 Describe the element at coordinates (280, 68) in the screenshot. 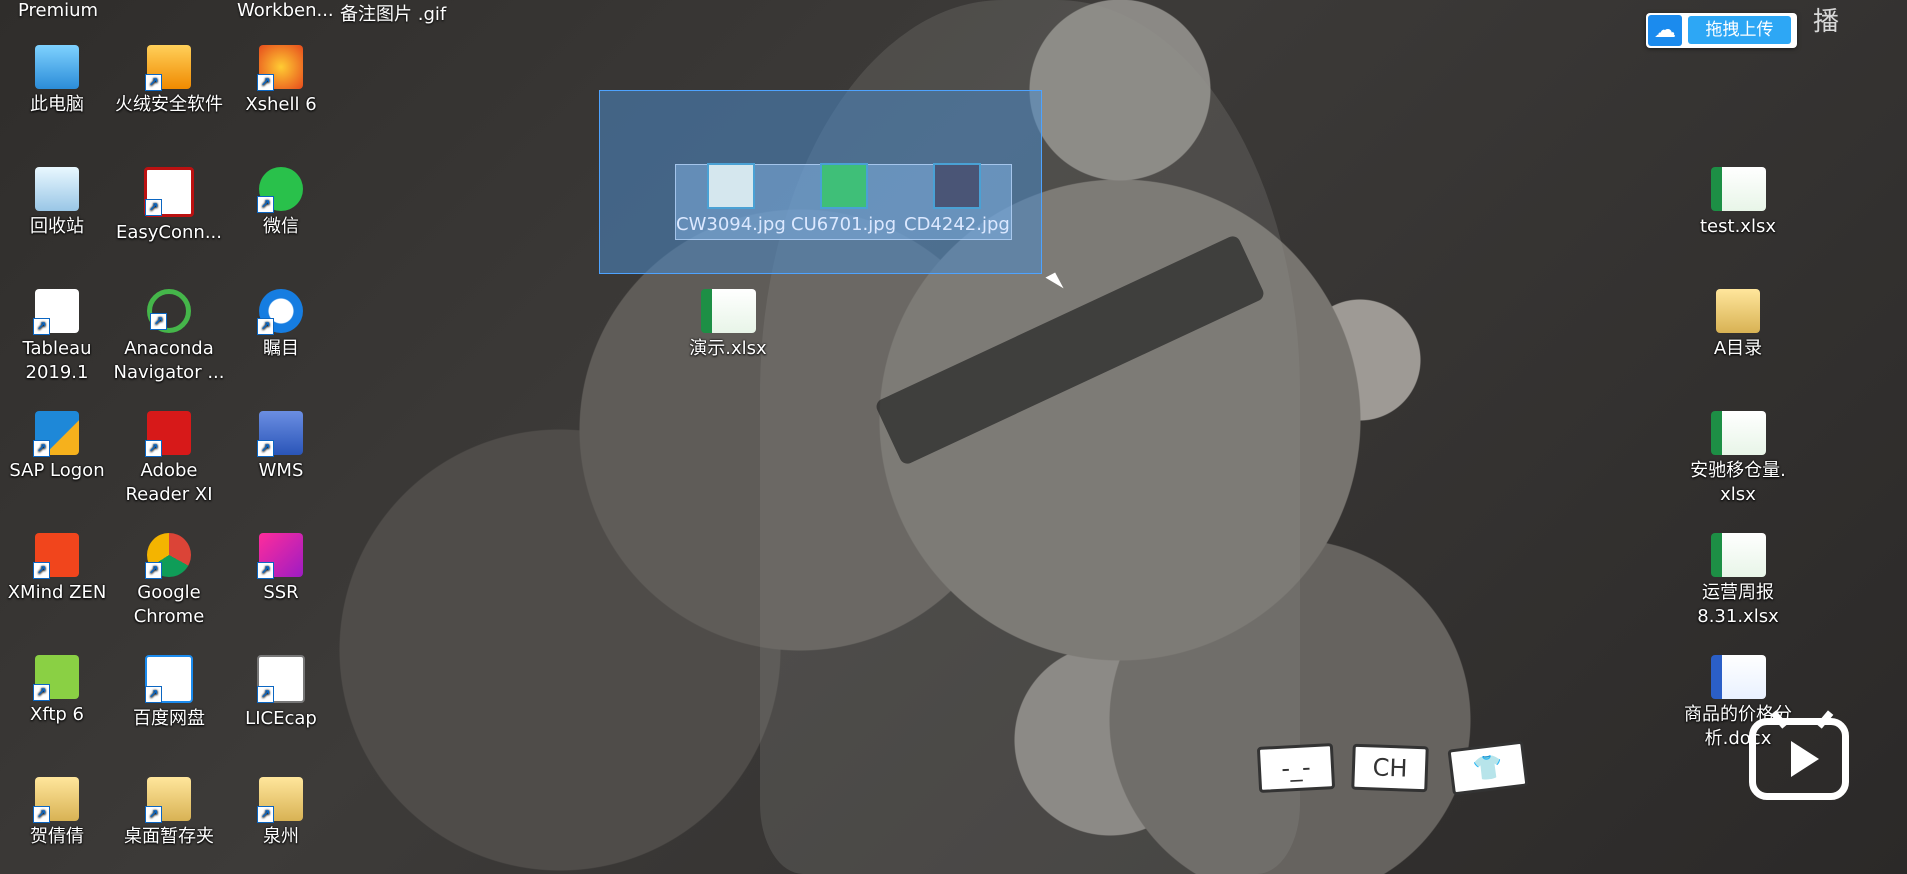

I see `xshell-icon: ↗` at that location.